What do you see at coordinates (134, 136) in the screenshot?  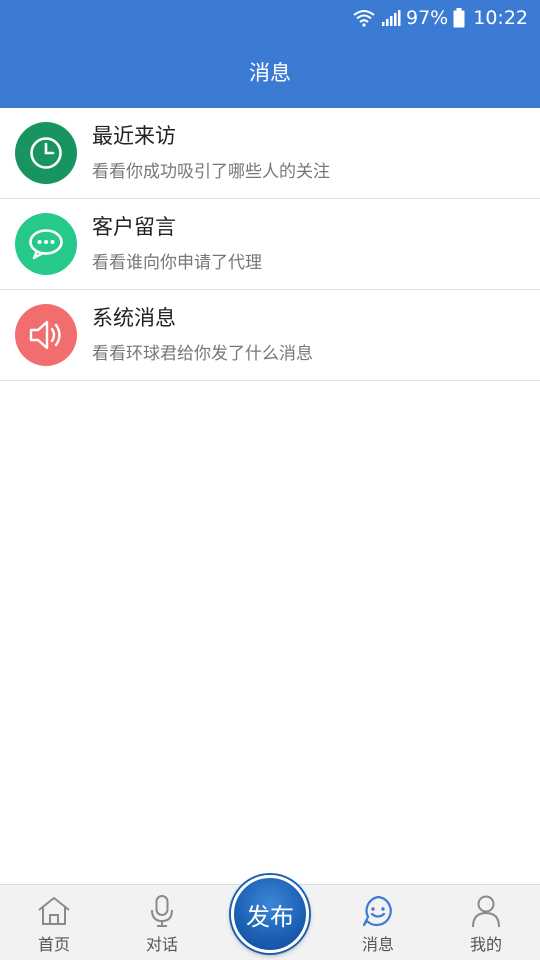 I see `list-item-title: 最近来访` at bounding box center [134, 136].